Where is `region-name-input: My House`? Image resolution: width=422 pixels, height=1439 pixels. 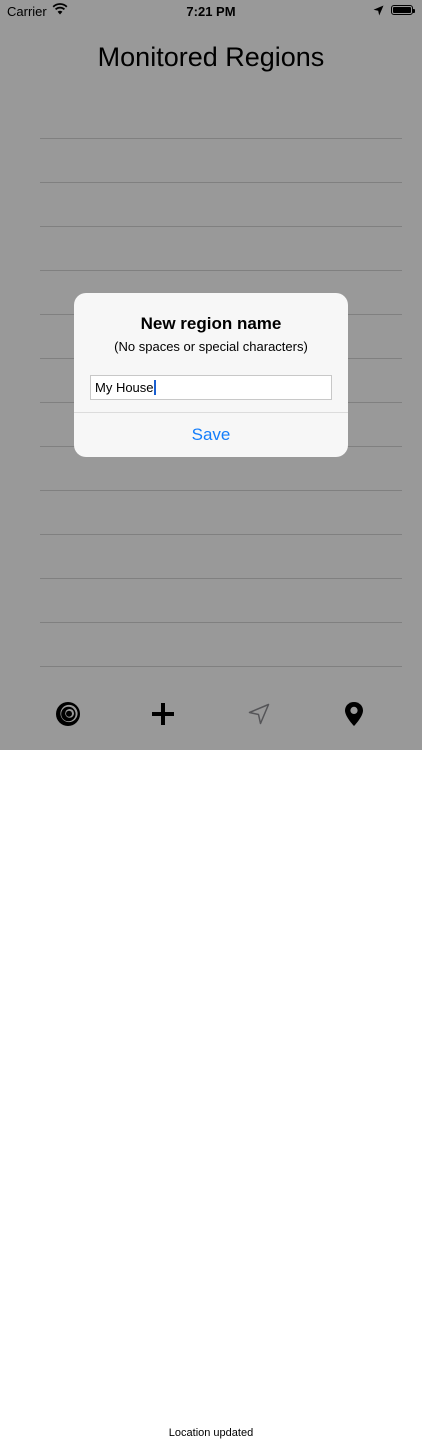 region-name-input: My House is located at coordinates (211, 387).